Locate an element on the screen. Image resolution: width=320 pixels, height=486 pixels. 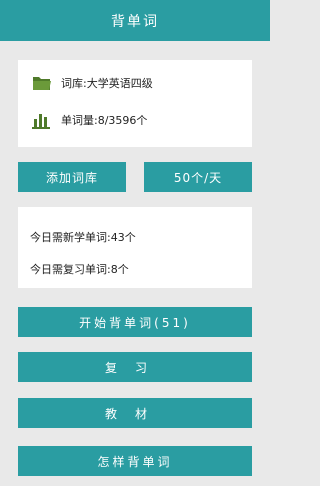
library-card: 词库:大学英语四级 单词量:8/3596个 is located at coordinates (135, 103).